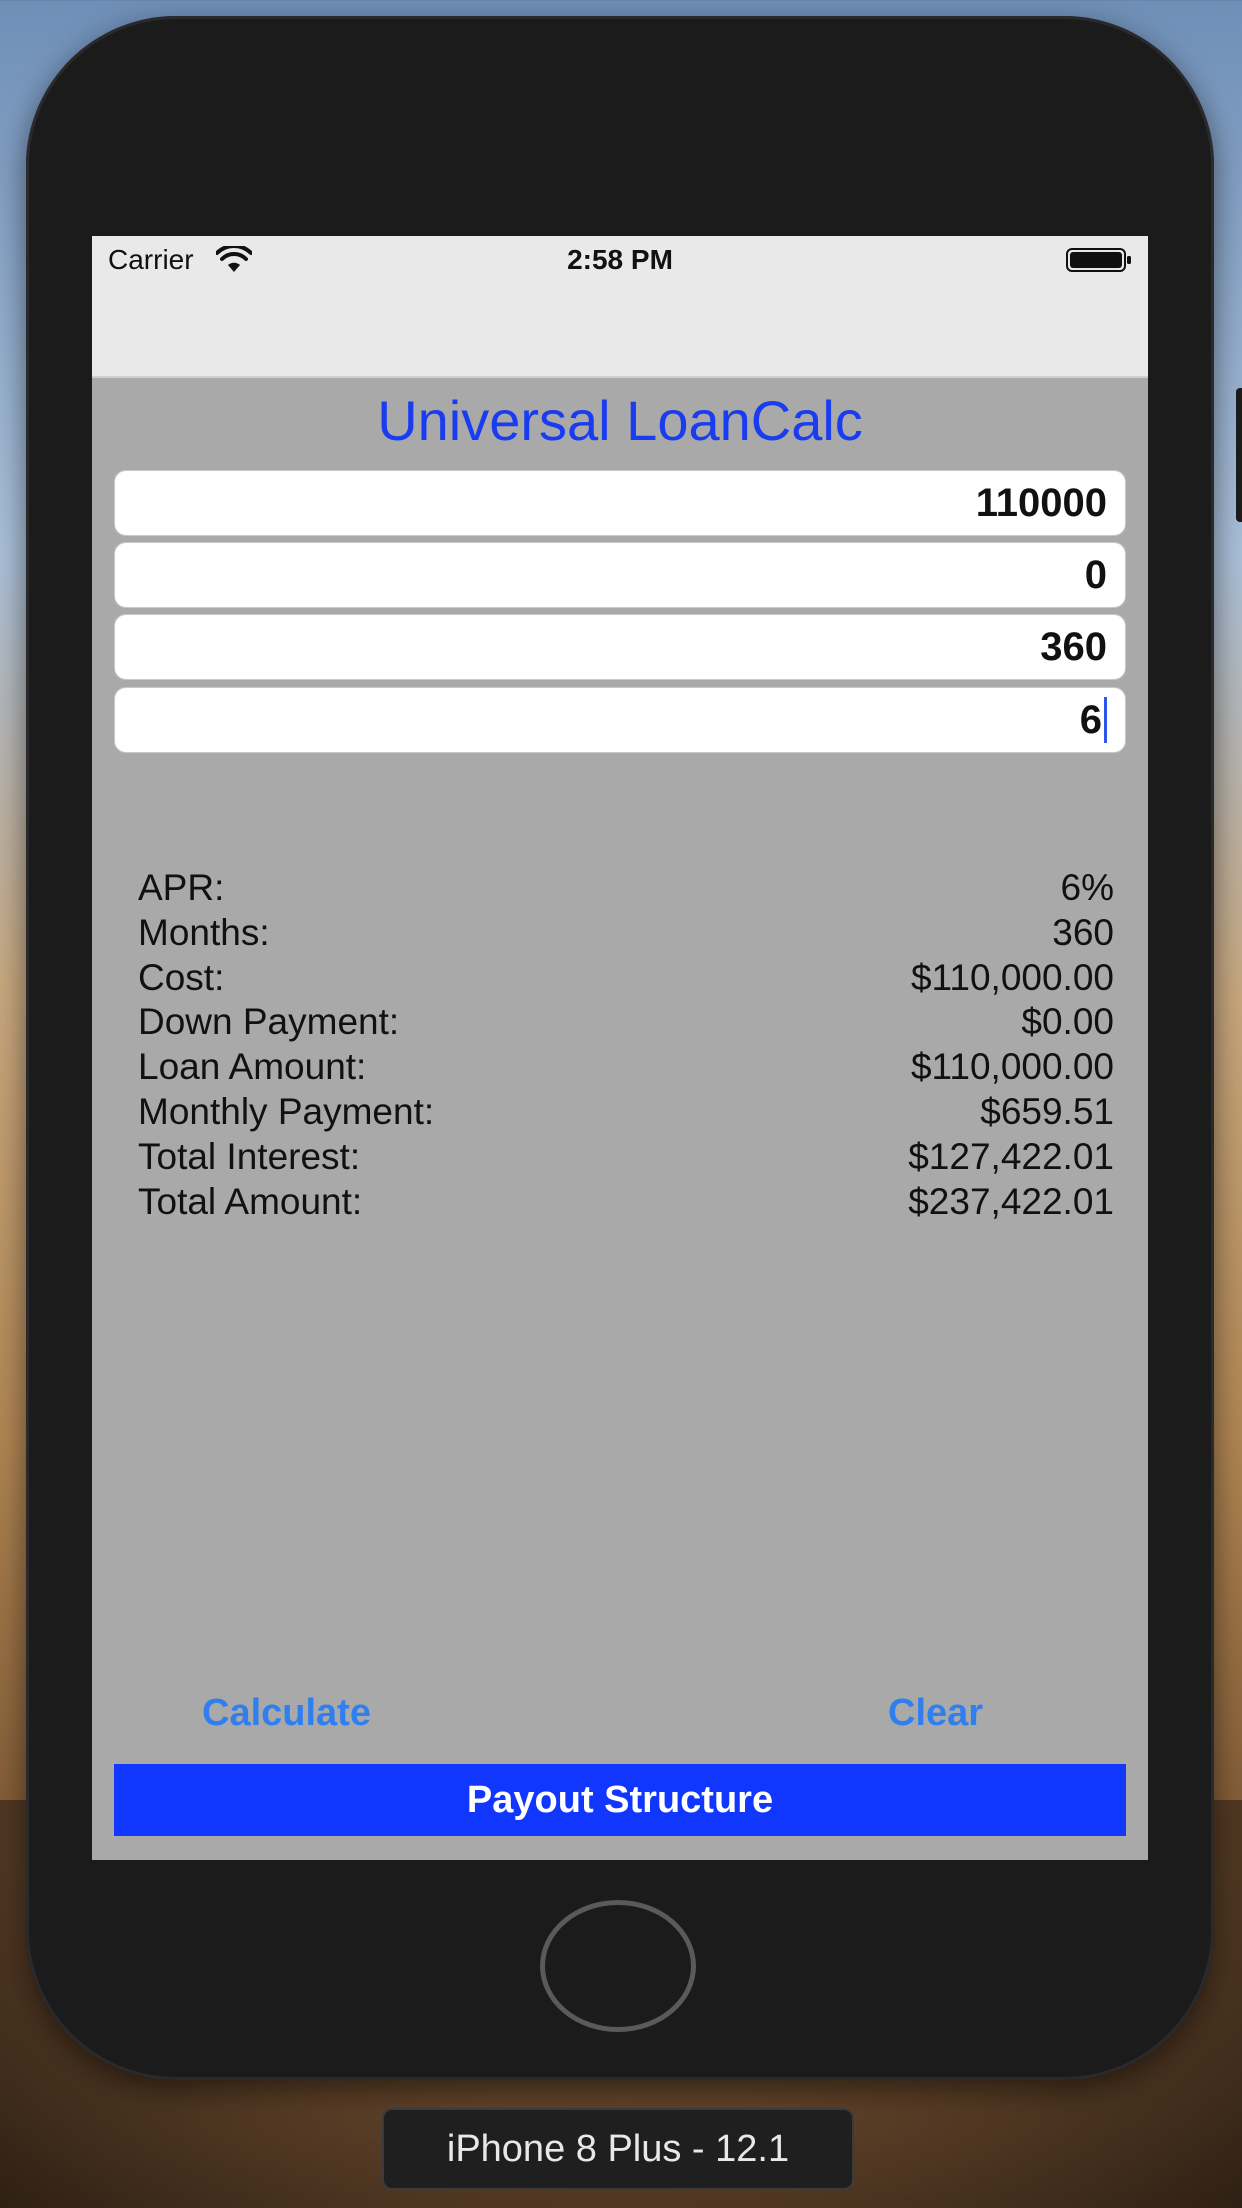 The width and height of the screenshot is (1242, 2208). Describe the element at coordinates (249, 1156) in the screenshot. I see `result-label: Total Interest:` at that location.